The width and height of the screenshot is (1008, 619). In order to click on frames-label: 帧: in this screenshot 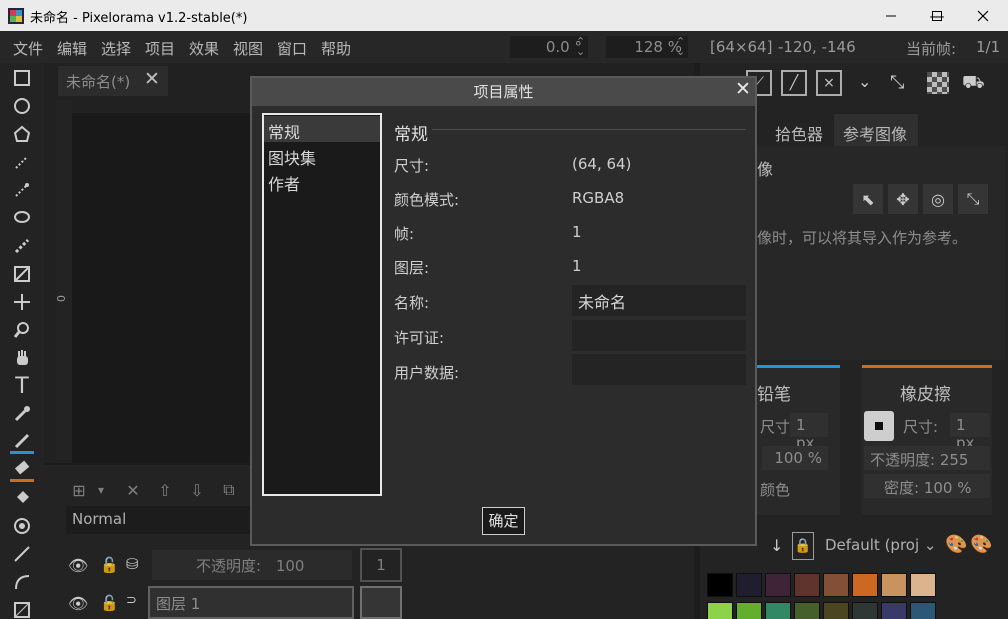, I will do `click(404, 234)`.